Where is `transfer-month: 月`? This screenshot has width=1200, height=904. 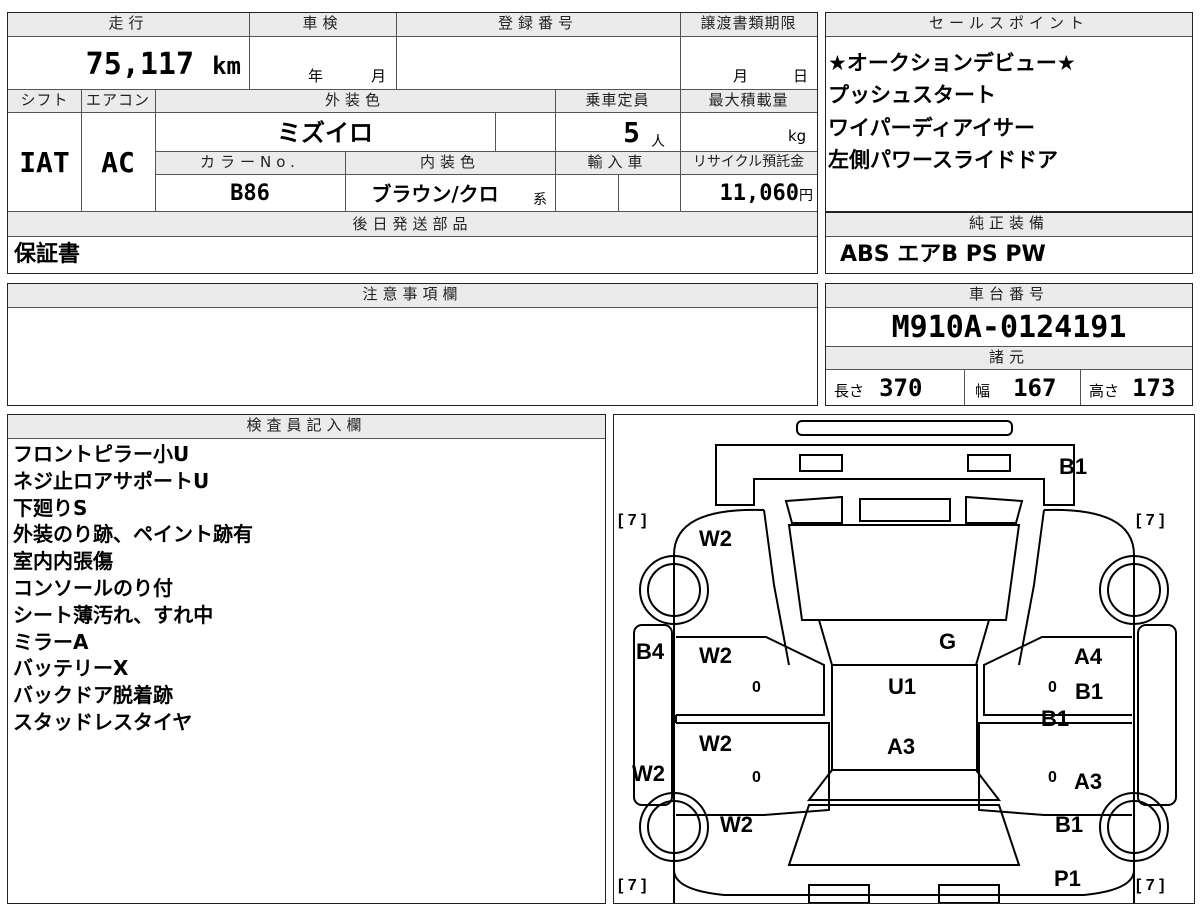 transfer-month: 月 is located at coordinates (741, 76).